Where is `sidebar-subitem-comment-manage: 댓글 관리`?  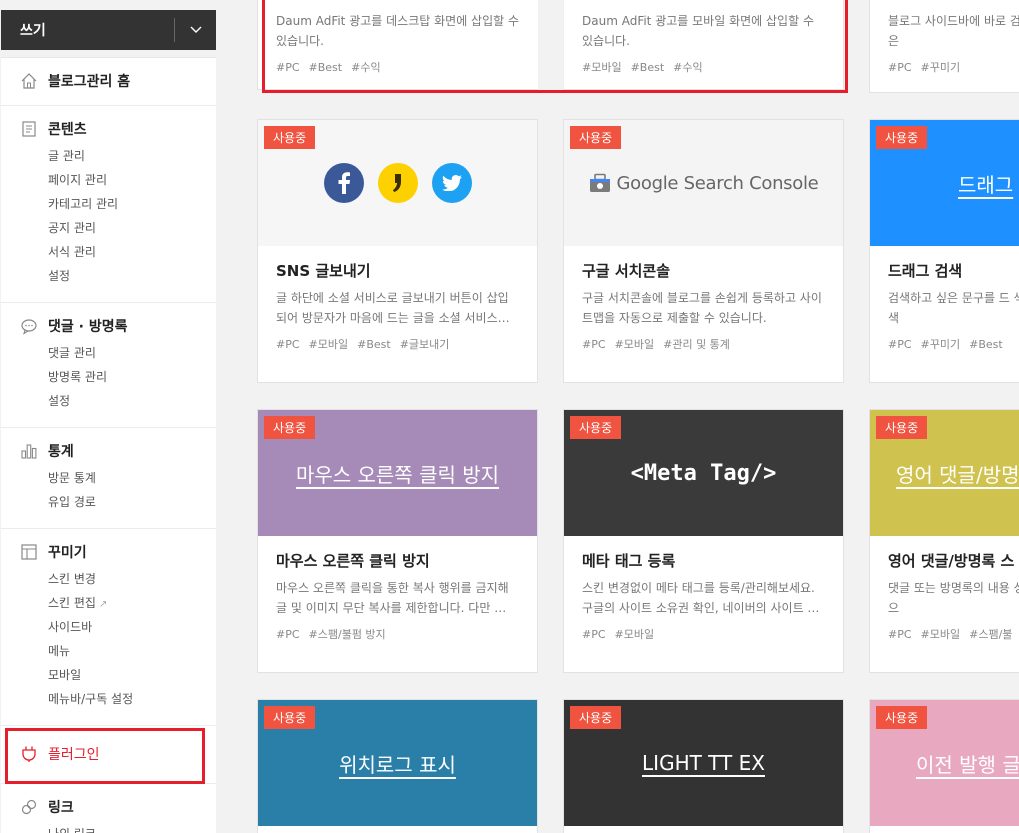
sidebar-subitem-comment-manage: 댓글 관리 is located at coordinates (132, 353).